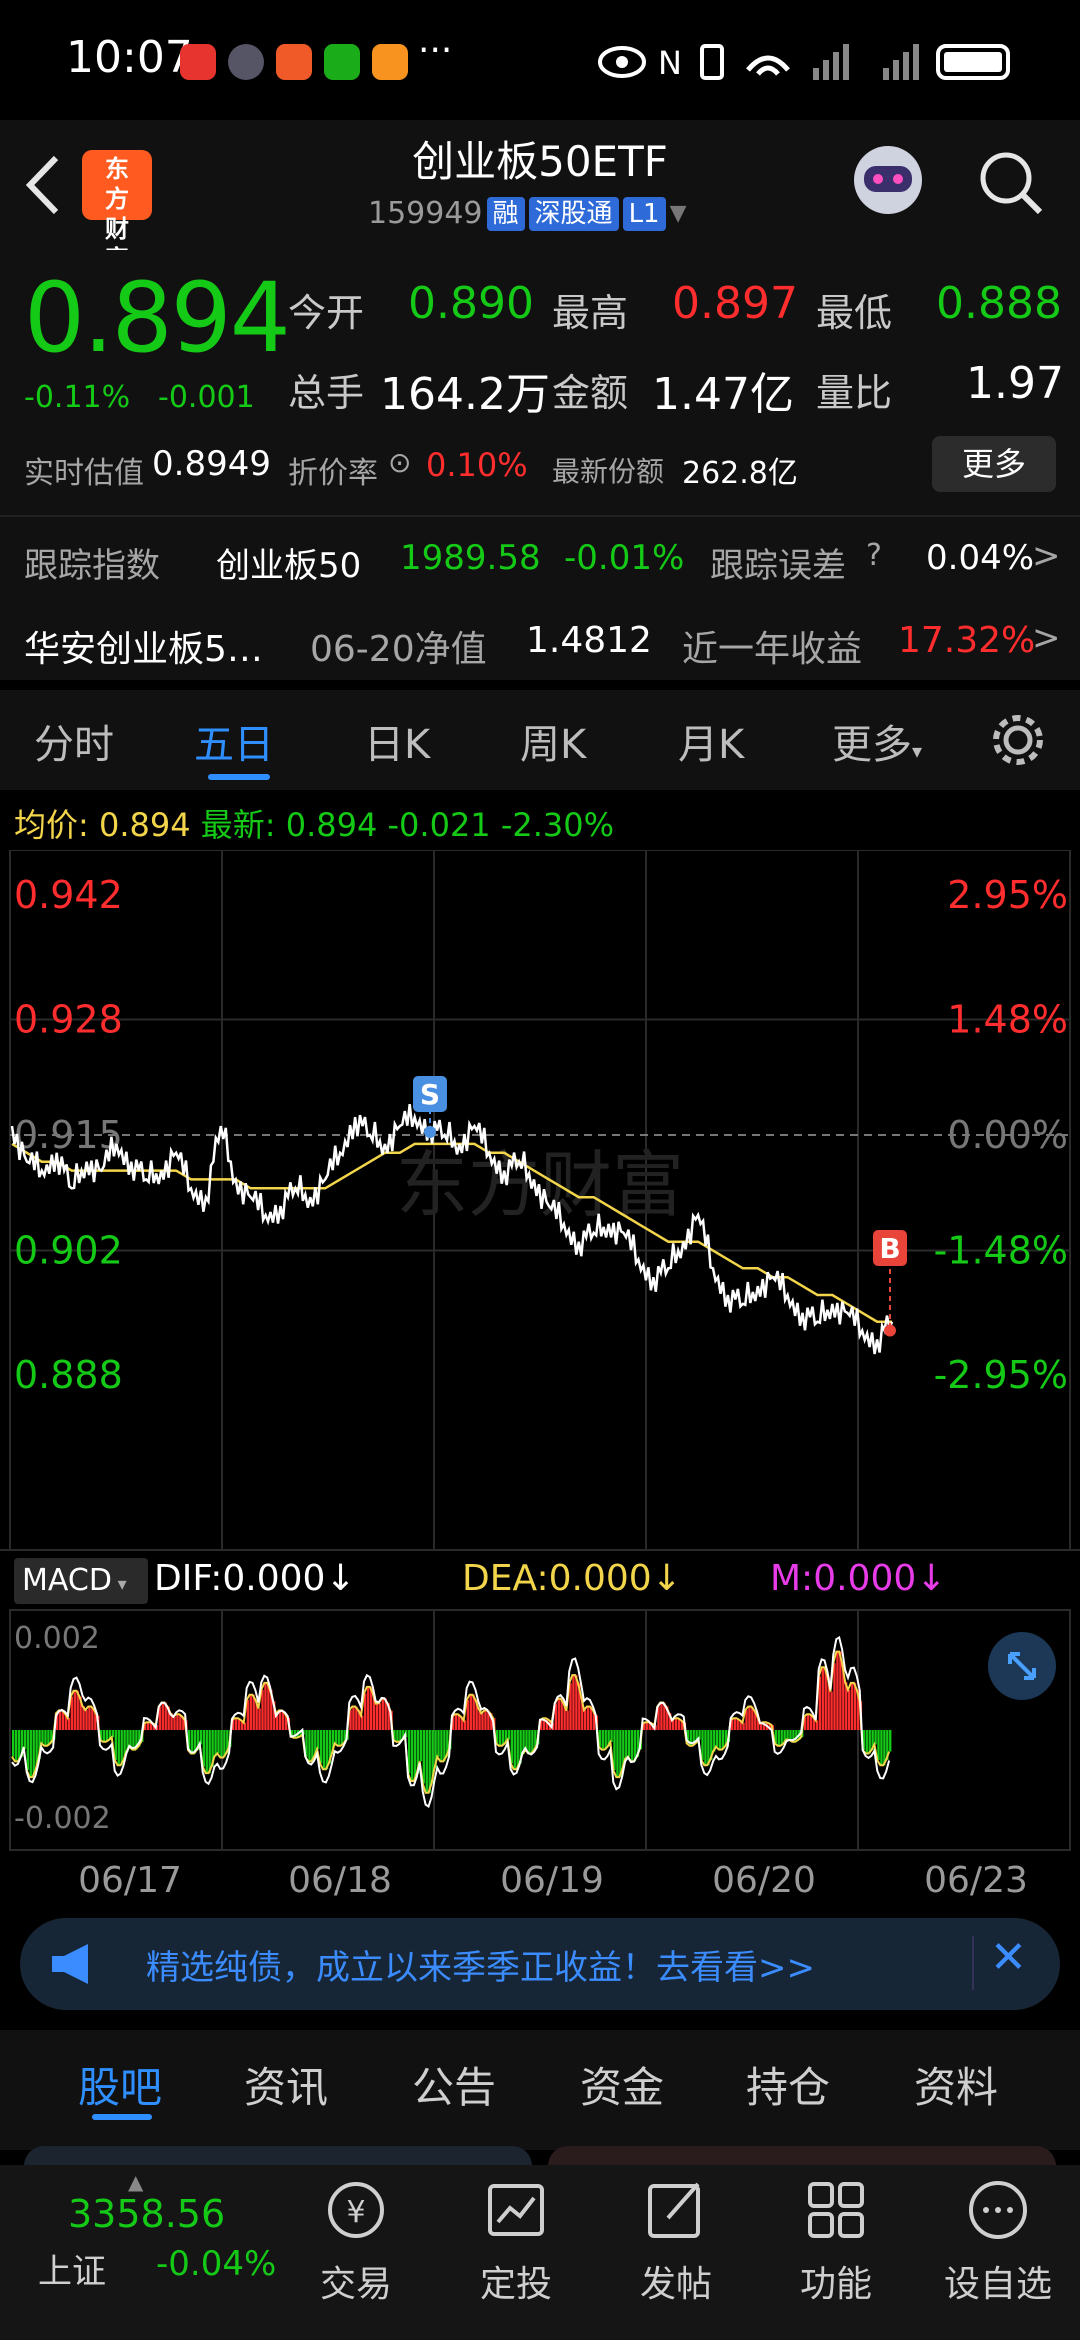 Image resolution: width=1080 pixels, height=2340 pixels. What do you see at coordinates (994, 464) in the screenshot?
I see `more-button: 更多` at bounding box center [994, 464].